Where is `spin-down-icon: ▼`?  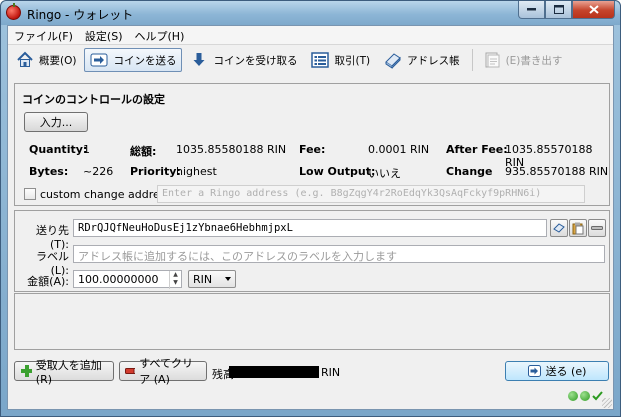 spin-down-icon: ▼ is located at coordinates (175, 283).